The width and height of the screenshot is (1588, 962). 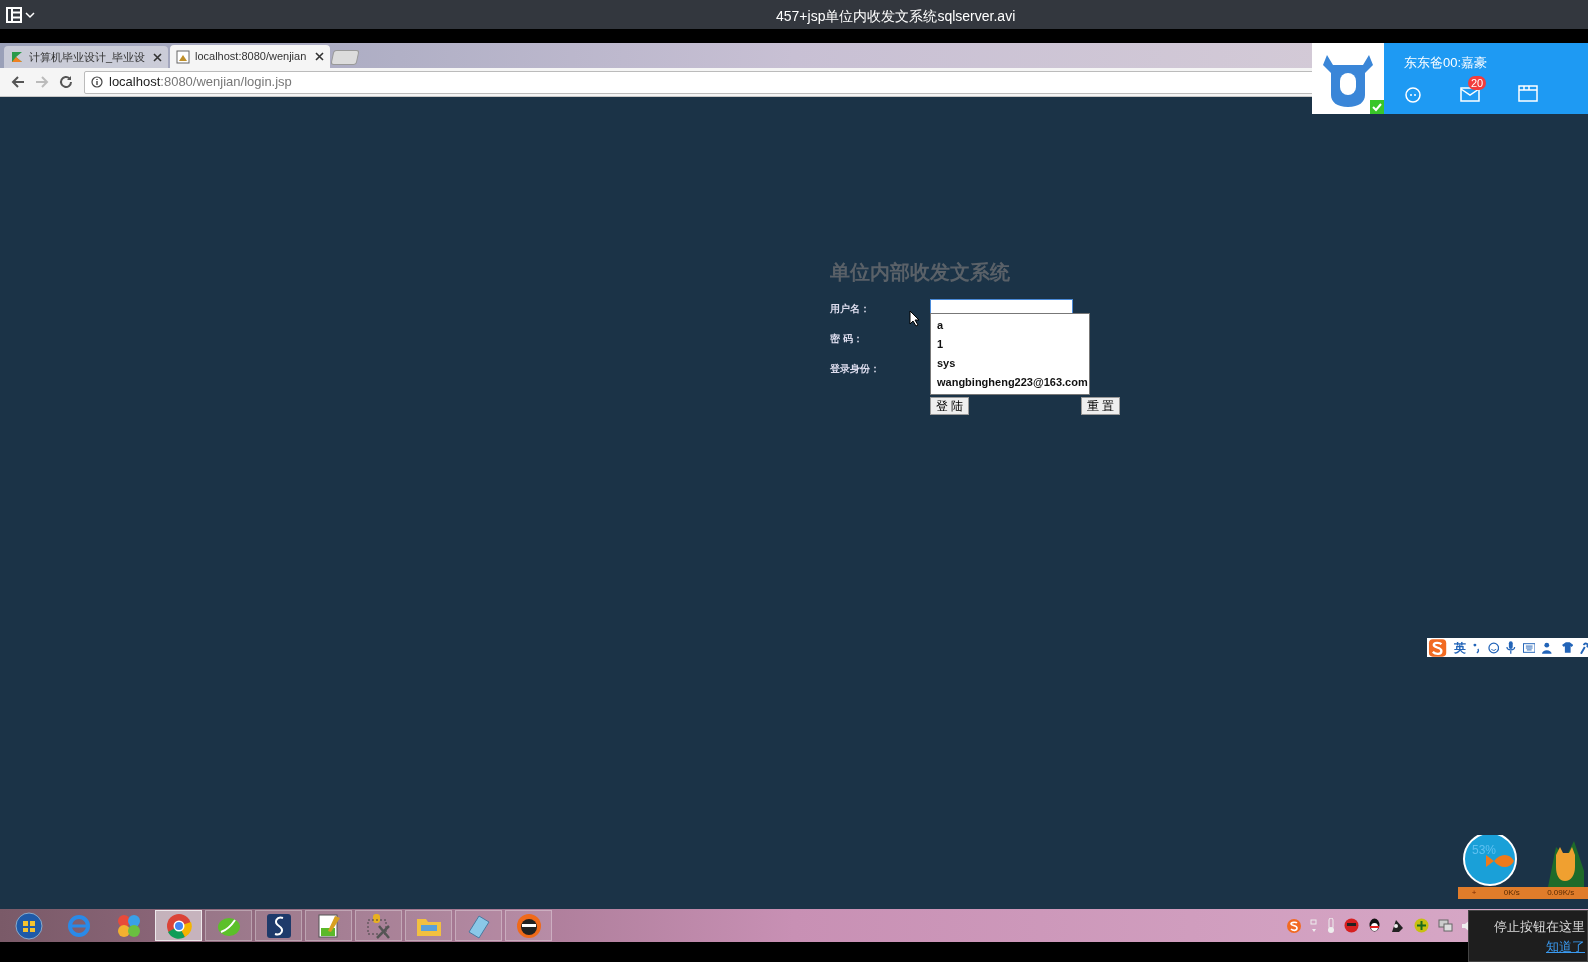 What do you see at coordinates (1460, 647) in the screenshot?
I see `language-mode: 英` at bounding box center [1460, 647].